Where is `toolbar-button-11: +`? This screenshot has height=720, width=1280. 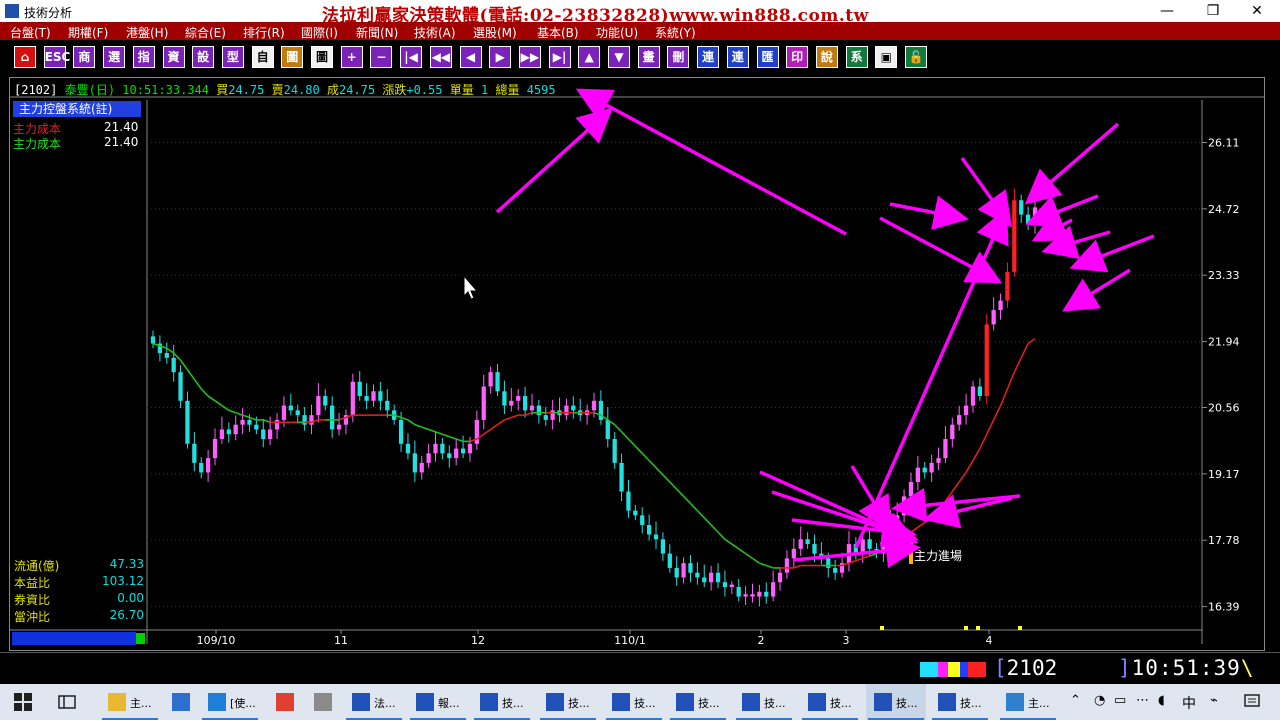 toolbar-button-11: + is located at coordinates (351, 57).